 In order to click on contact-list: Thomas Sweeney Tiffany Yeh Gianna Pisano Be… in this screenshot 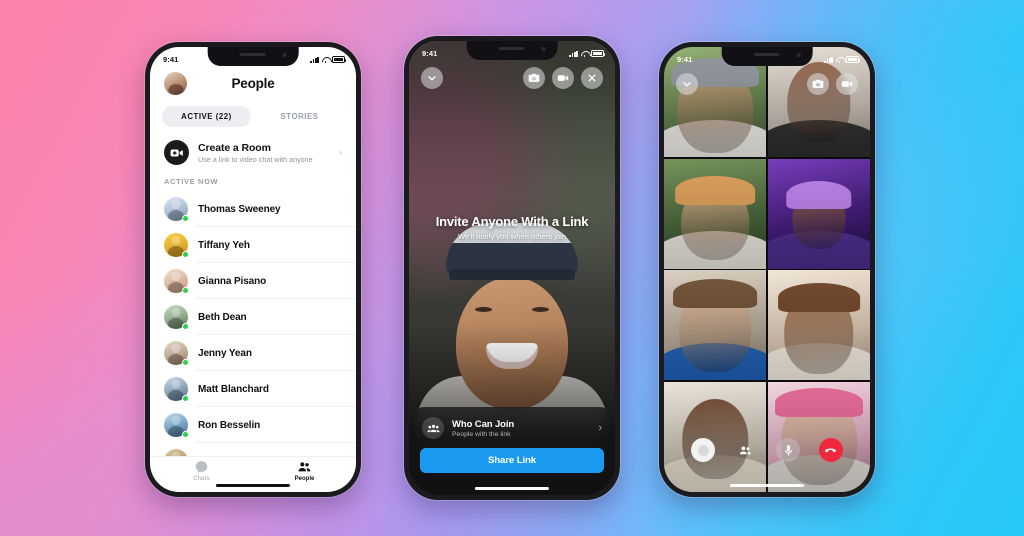, I will do `click(253, 323)`.